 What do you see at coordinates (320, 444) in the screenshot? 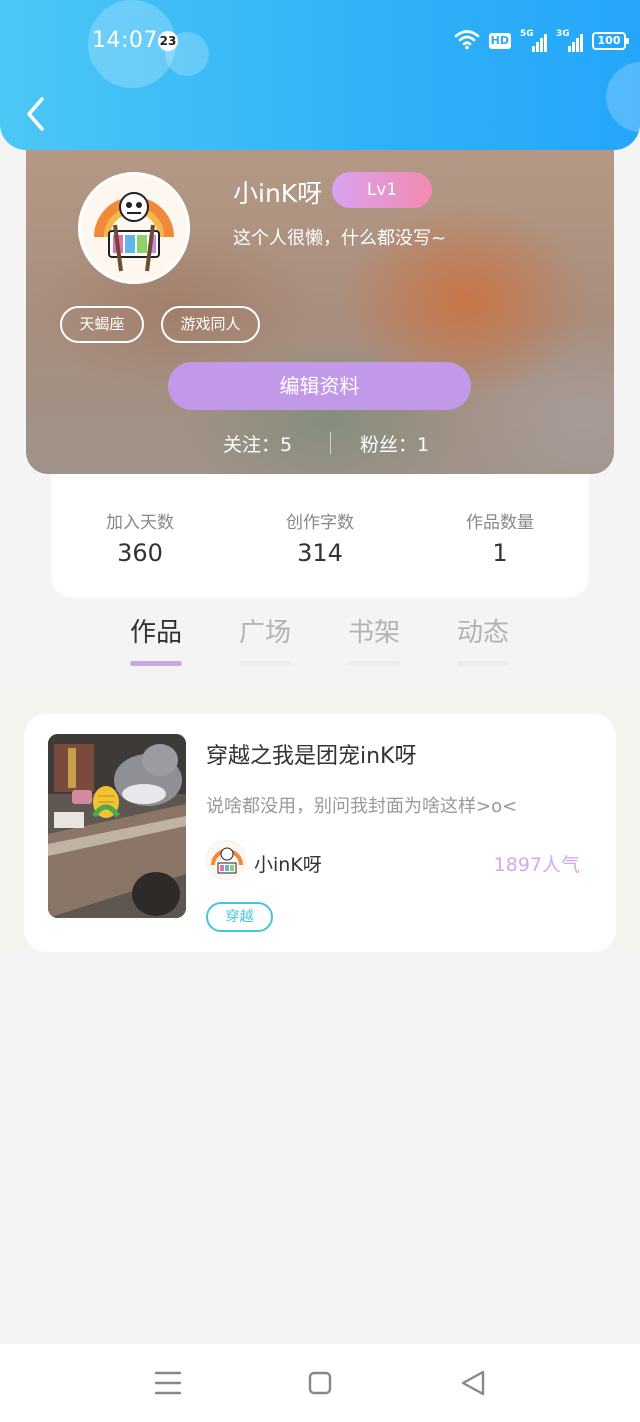
I see `follow-stats: 关注：5 粉丝：1` at bounding box center [320, 444].